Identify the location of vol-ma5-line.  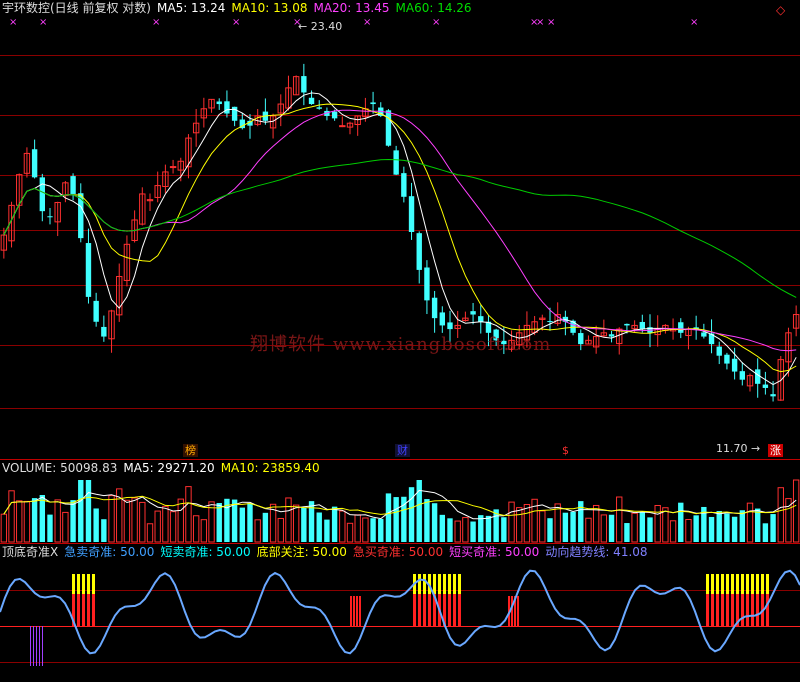
(400, 504).